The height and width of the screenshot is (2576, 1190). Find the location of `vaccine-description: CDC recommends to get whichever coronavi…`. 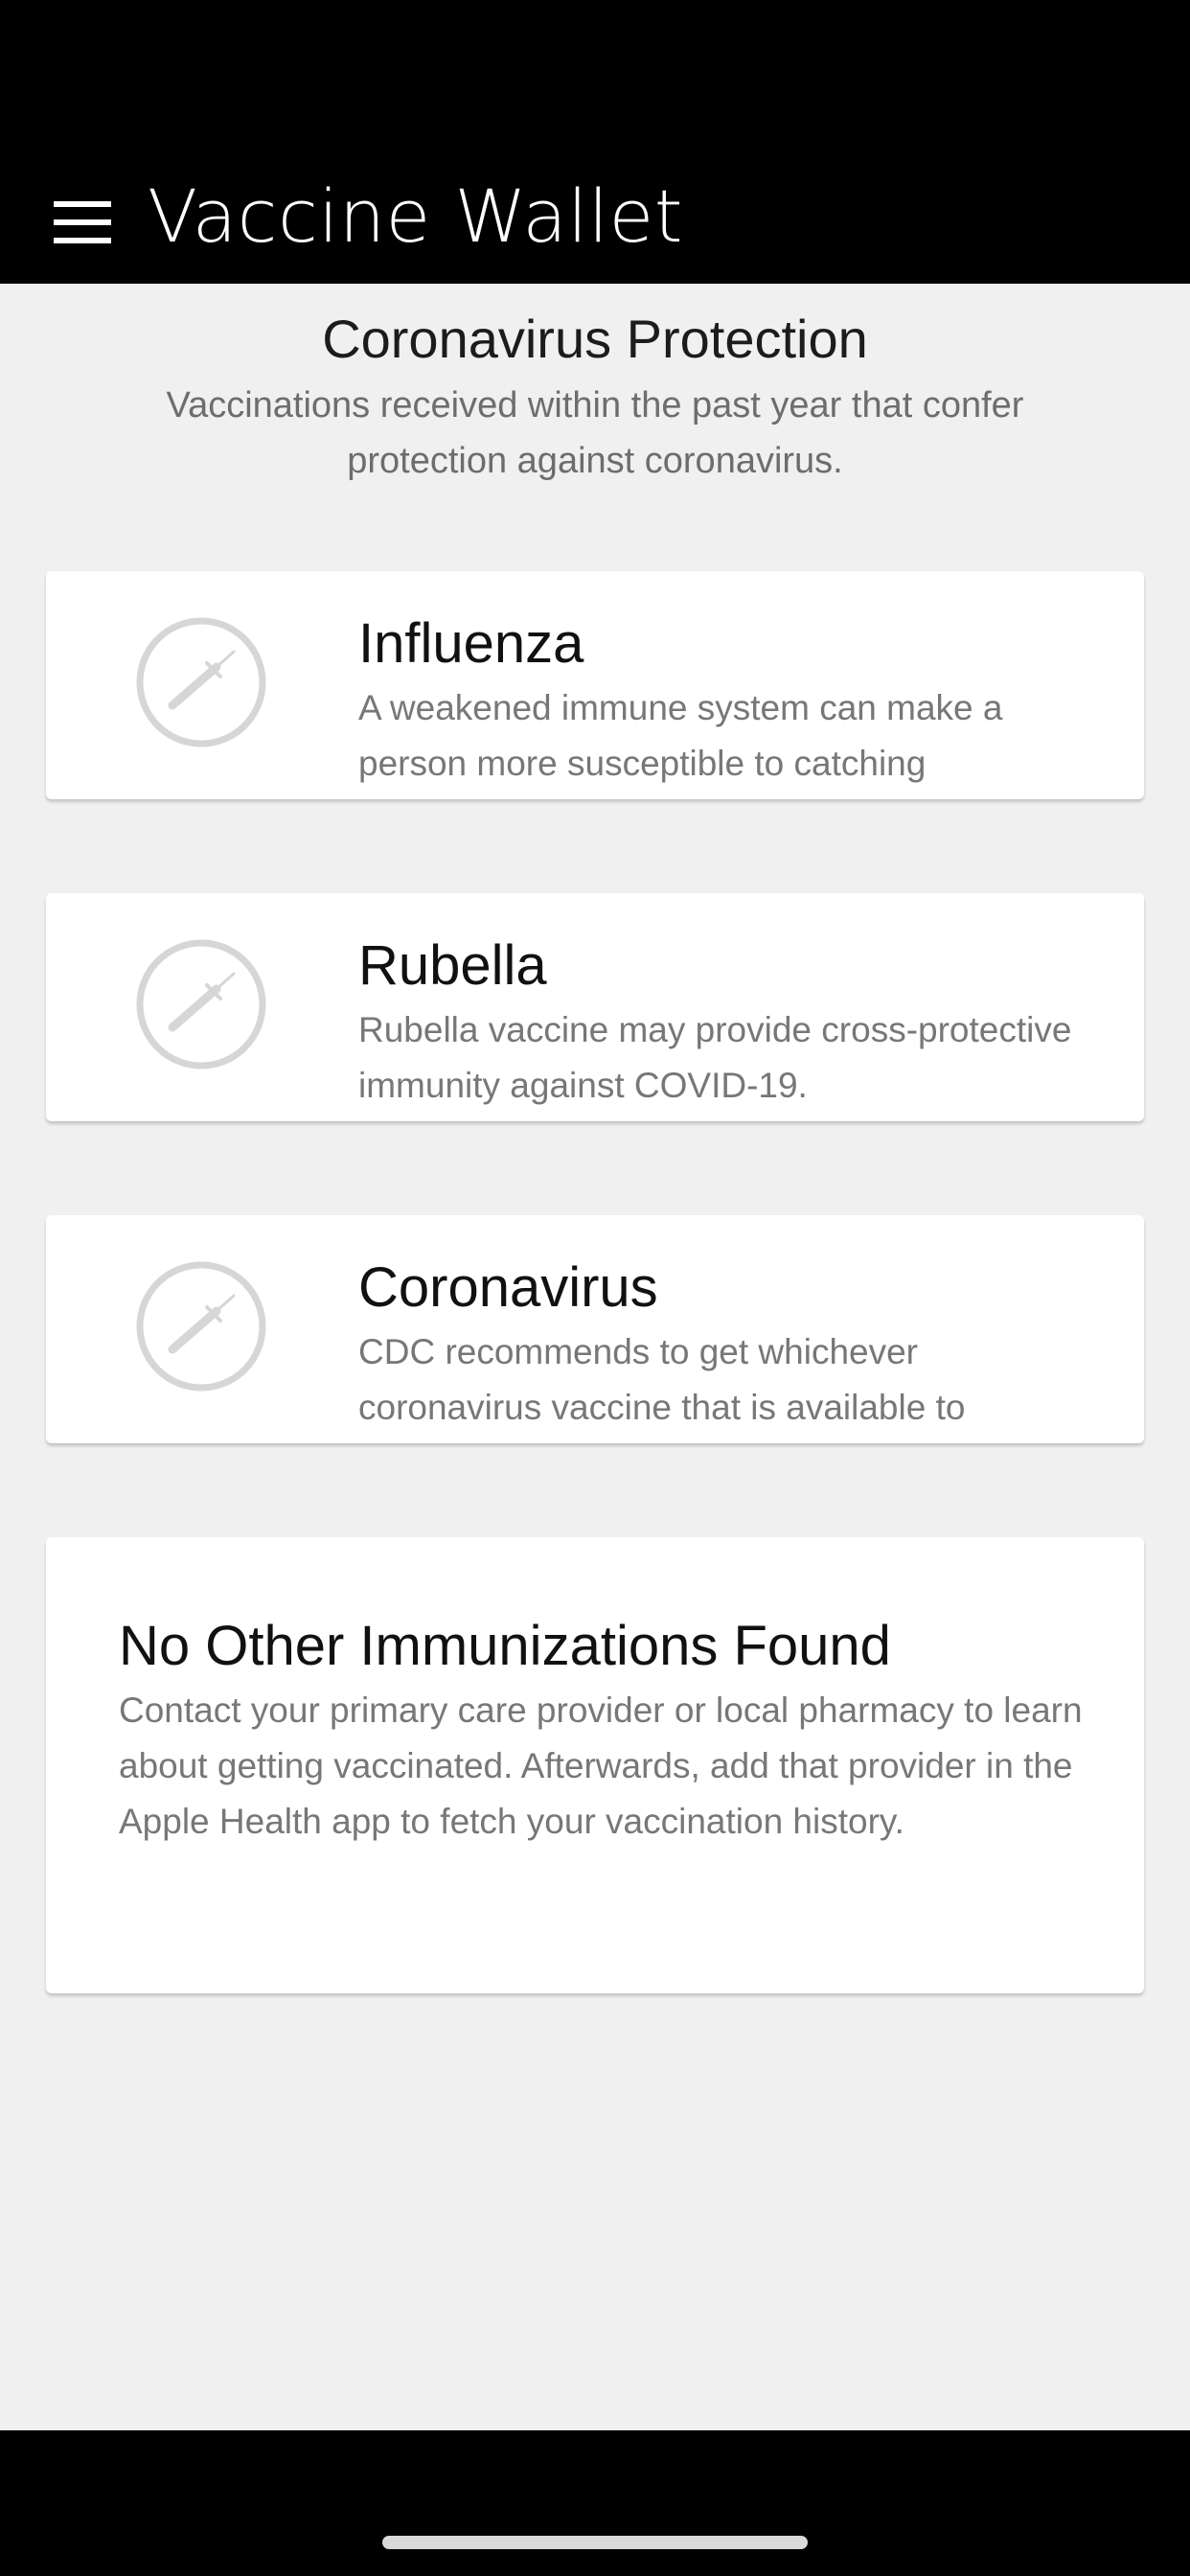

vaccine-description: CDC recommends to get whichever coronavi… is located at coordinates (662, 1379).